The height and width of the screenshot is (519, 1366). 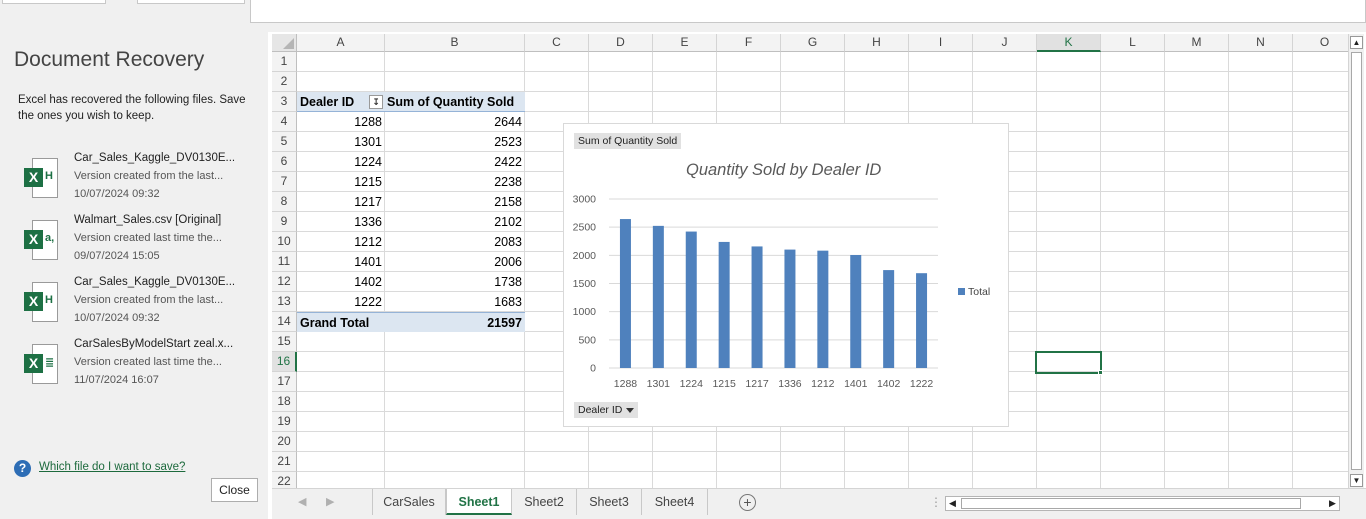 What do you see at coordinates (302, 501) in the screenshot?
I see `tab-scroll-left-icon: ◀` at bounding box center [302, 501].